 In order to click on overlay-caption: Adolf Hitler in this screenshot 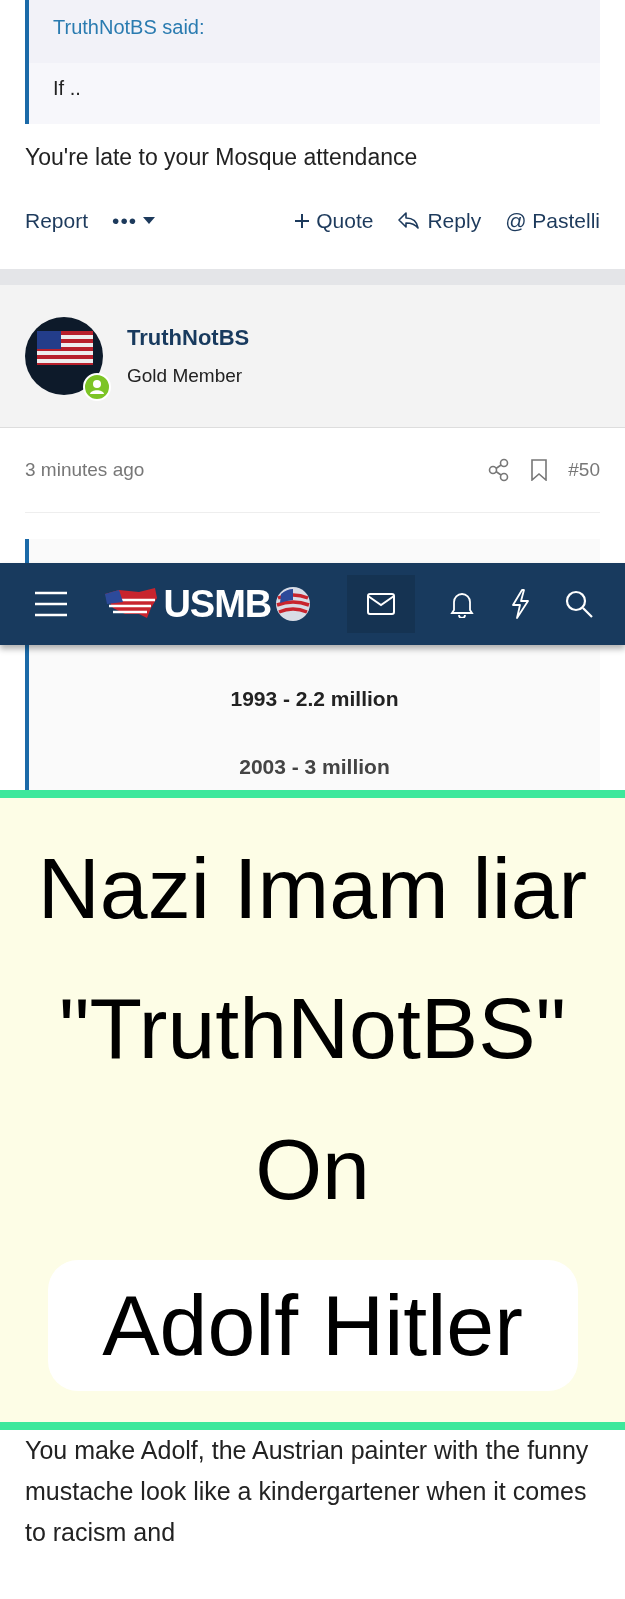, I will do `click(312, 1326)`.